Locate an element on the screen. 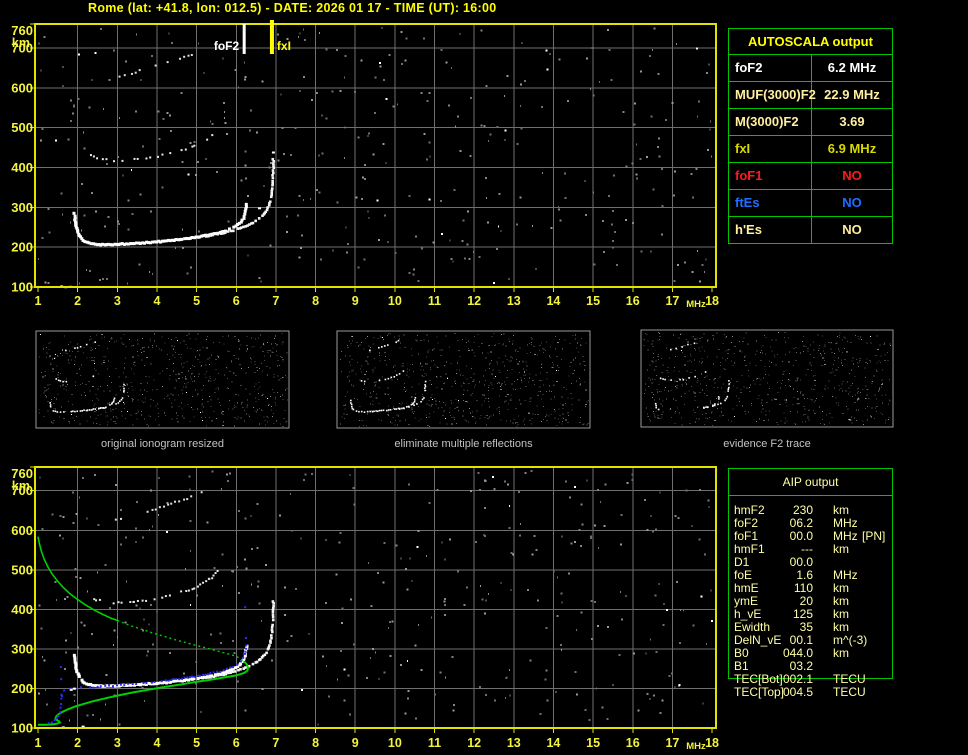 Image resolution: width=968 pixels, height=755 pixels. svg-text: fxI is located at coordinates (284, 46).